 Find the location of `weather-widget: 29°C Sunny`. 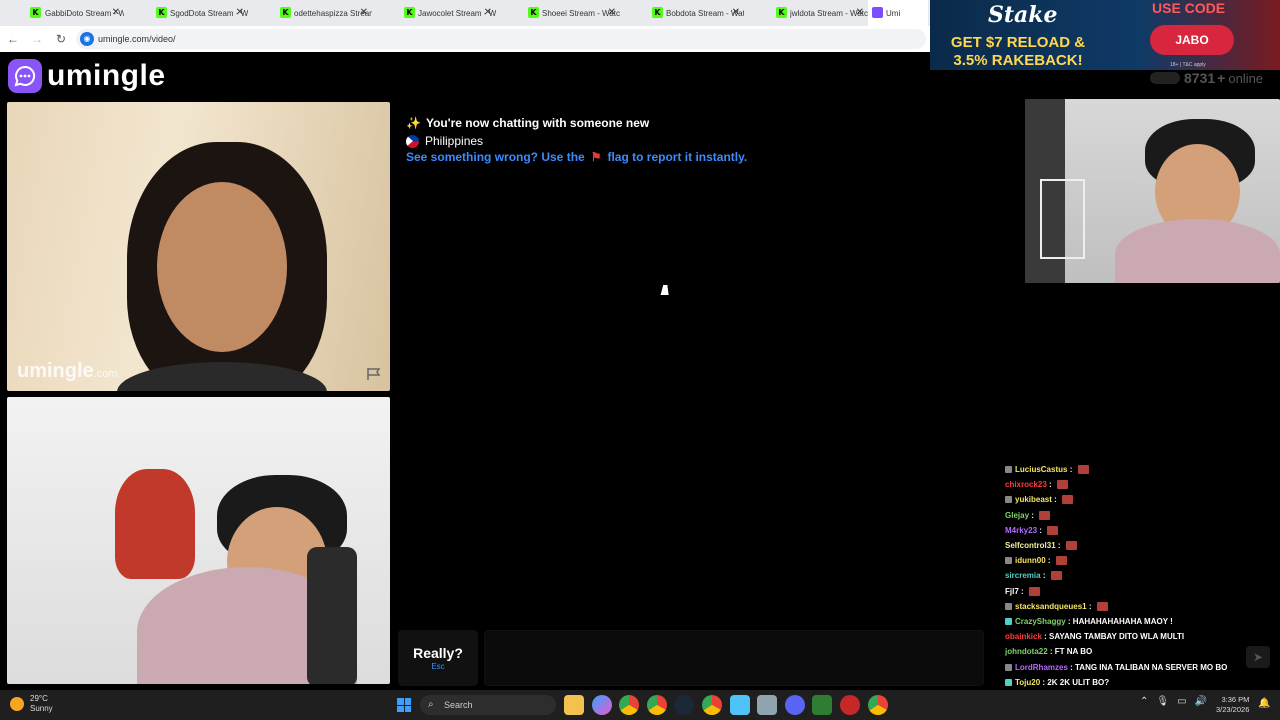

weather-widget: 29°C Sunny is located at coordinates (31, 704).